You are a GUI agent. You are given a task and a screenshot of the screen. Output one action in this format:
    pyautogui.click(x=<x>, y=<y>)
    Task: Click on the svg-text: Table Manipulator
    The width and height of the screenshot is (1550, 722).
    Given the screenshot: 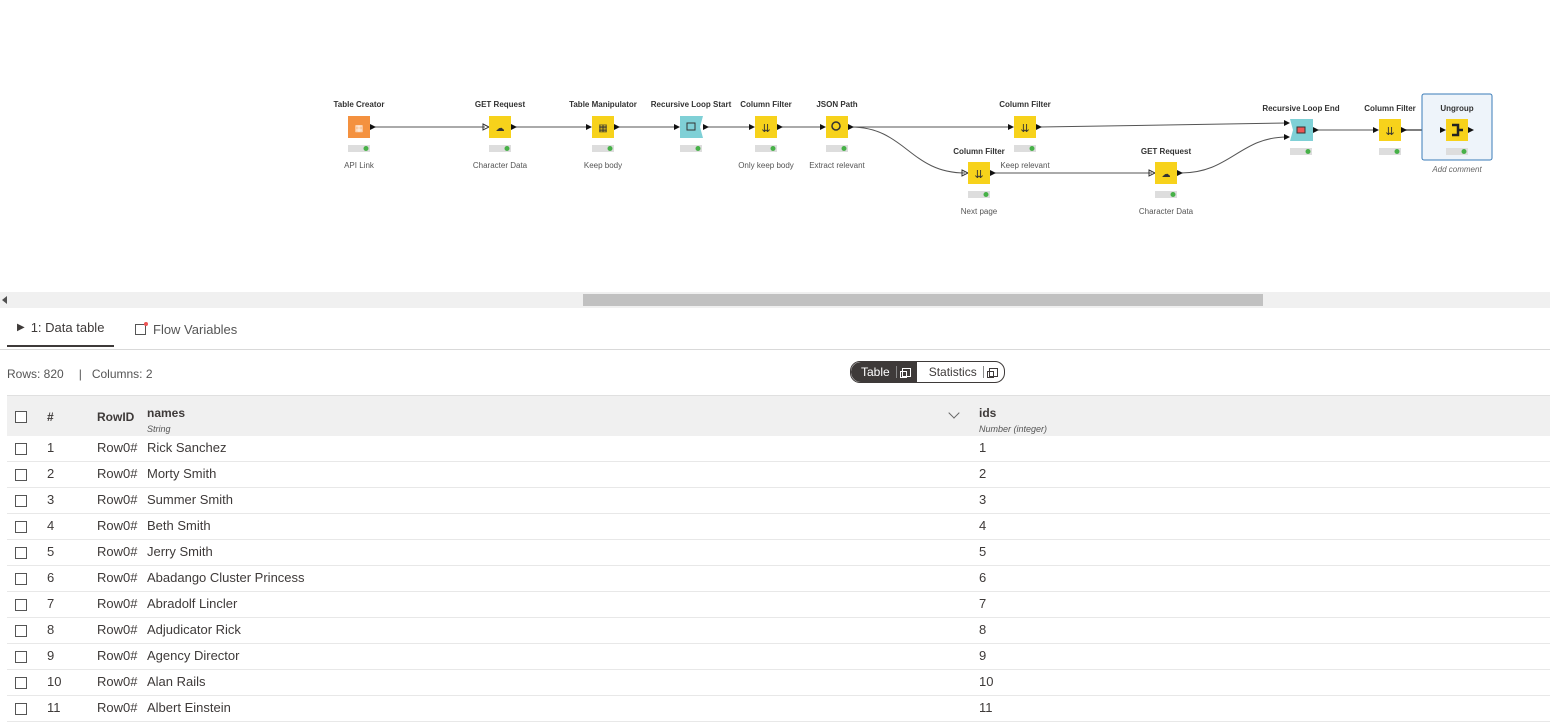 What is the action you would take?
    pyautogui.click(x=603, y=104)
    